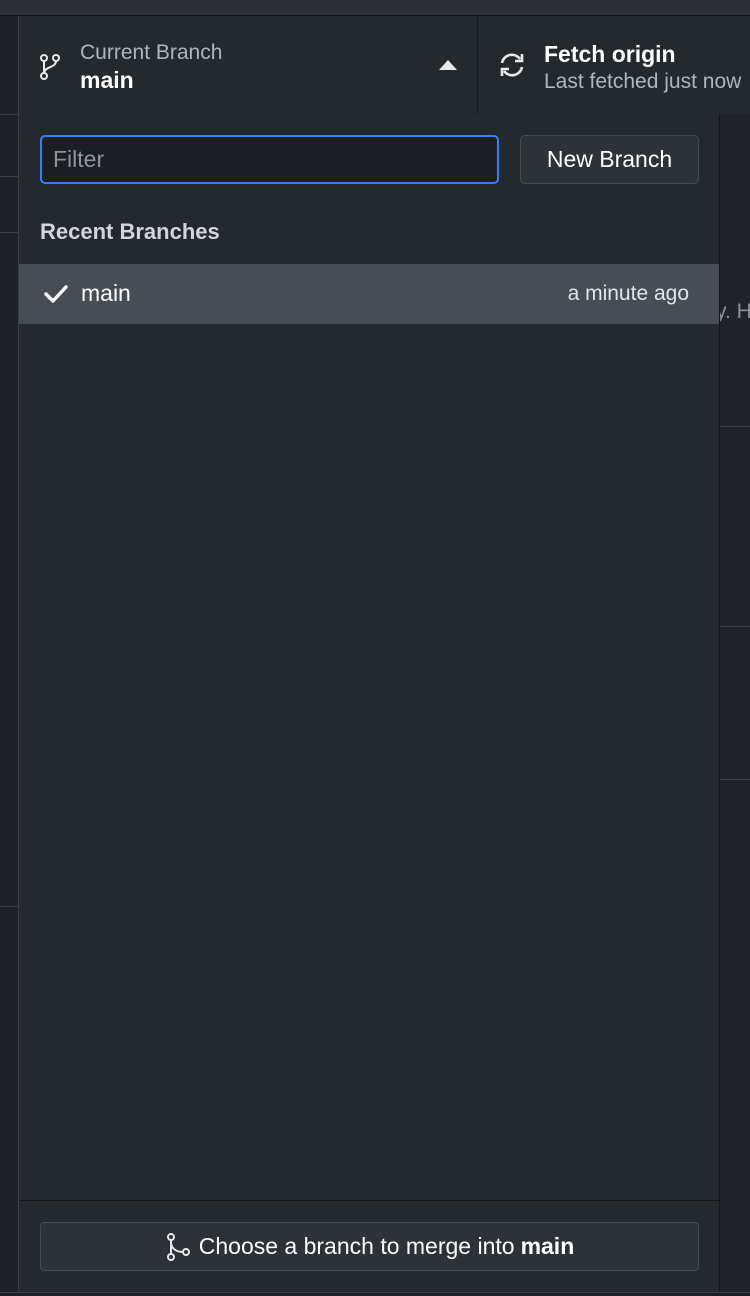 Image resolution: width=750 pixels, height=1296 pixels. Describe the element at coordinates (547, 1246) in the screenshot. I see `merge-target-branch: main` at that location.